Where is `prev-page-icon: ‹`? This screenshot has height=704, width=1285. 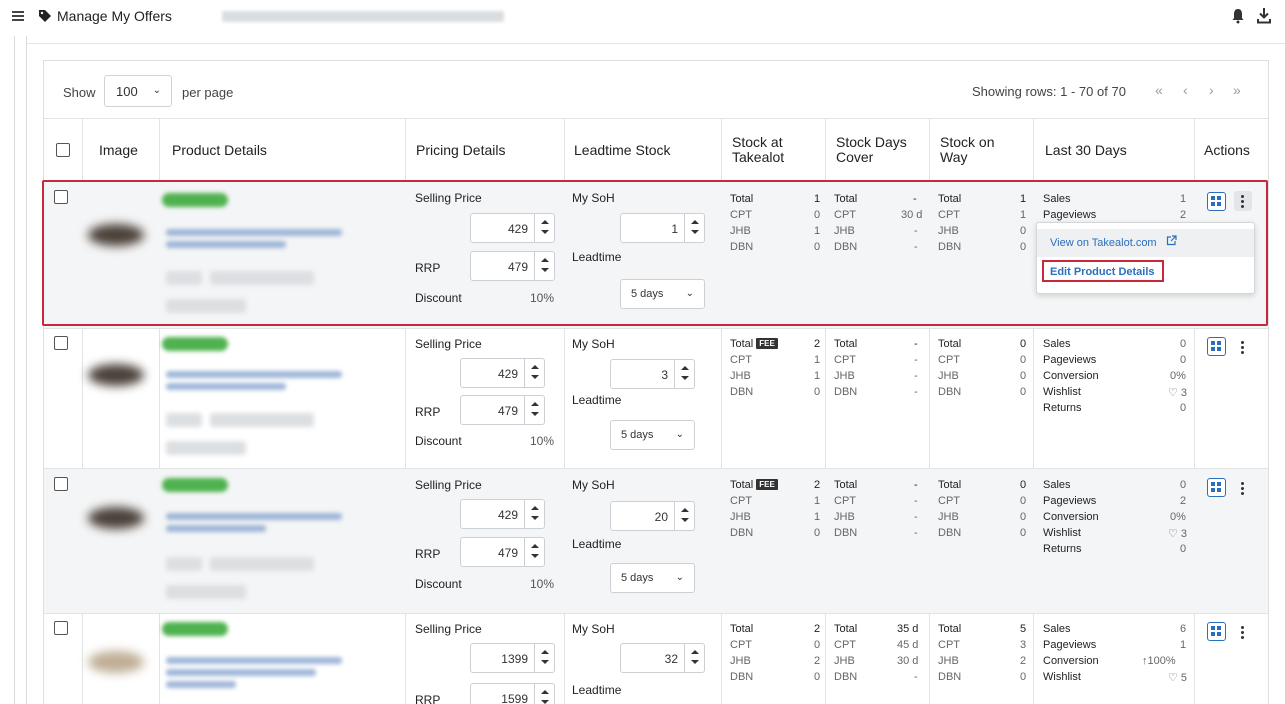
prev-page-icon: ‹ is located at coordinates (1185, 90).